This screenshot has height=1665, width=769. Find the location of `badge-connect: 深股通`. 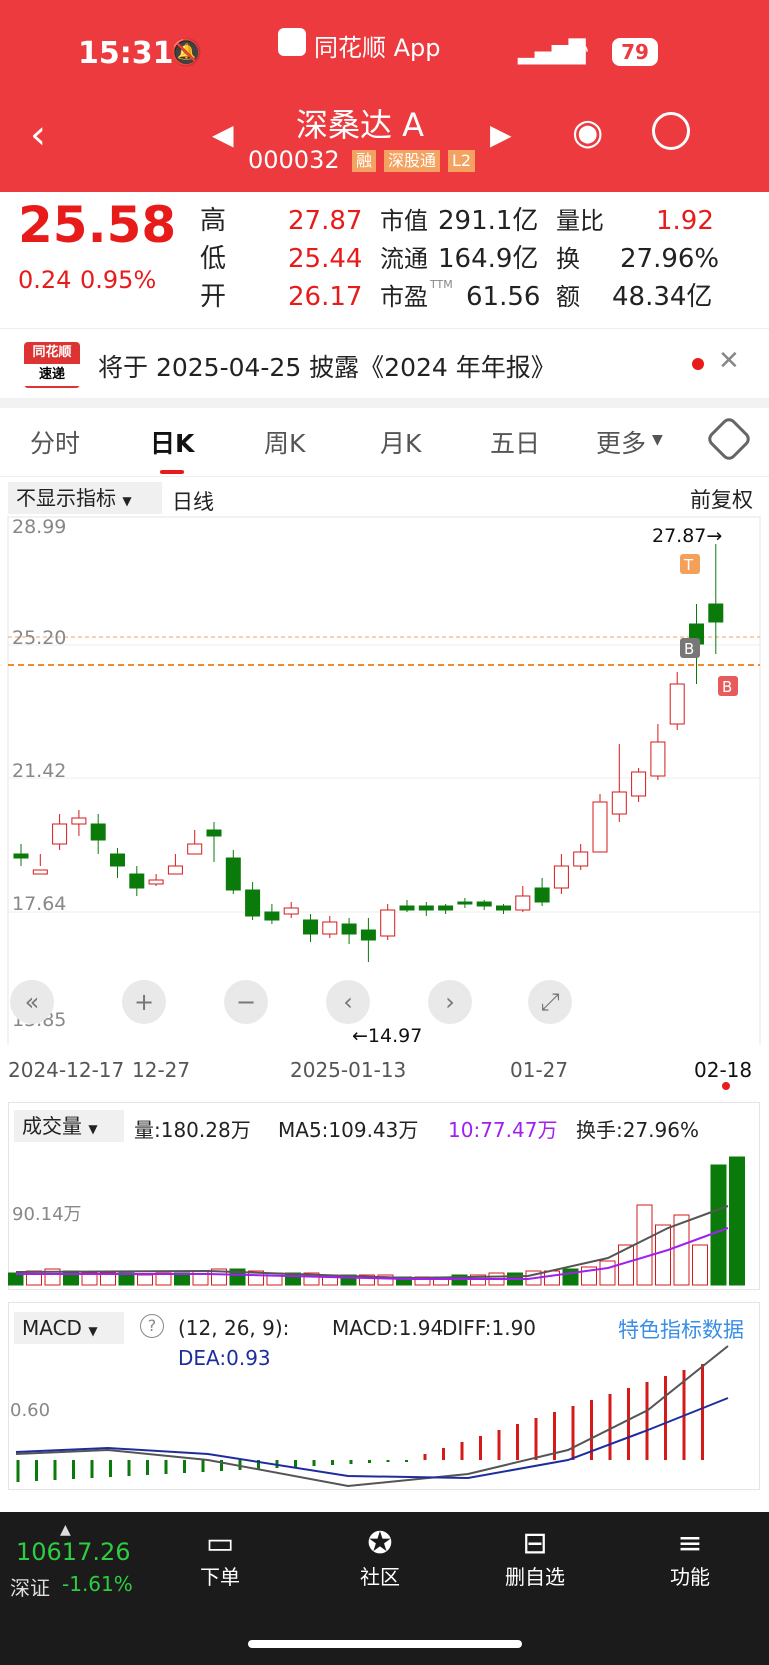

badge-connect: 深股通 is located at coordinates (412, 161).